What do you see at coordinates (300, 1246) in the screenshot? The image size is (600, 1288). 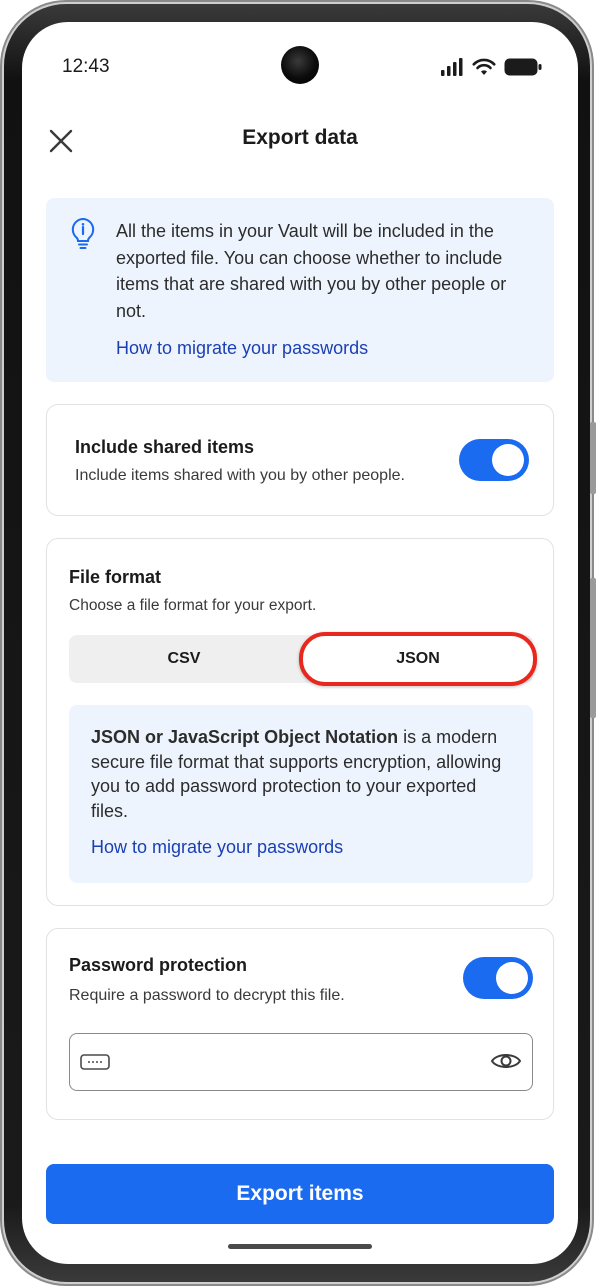 I see `home-indicator` at bounding box center [300, 1246].